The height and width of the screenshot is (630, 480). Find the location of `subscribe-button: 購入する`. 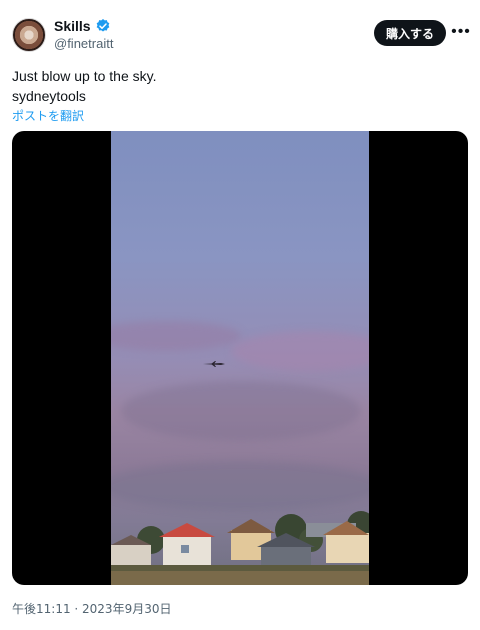

subscribe-button: 購入する is located at coordinates (410, 33).